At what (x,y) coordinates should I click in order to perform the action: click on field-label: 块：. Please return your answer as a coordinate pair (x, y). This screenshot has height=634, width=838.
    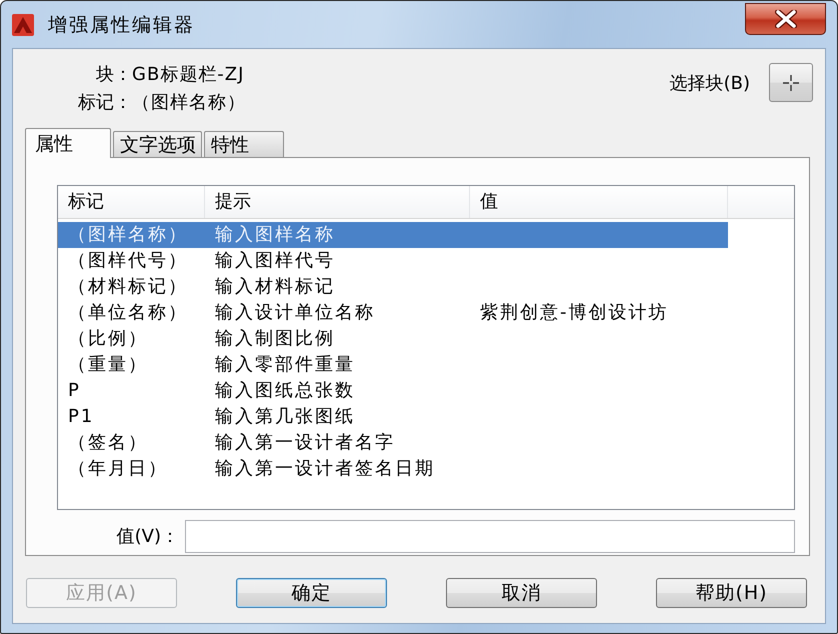
    Looking at the image, I should click on (113, 74).